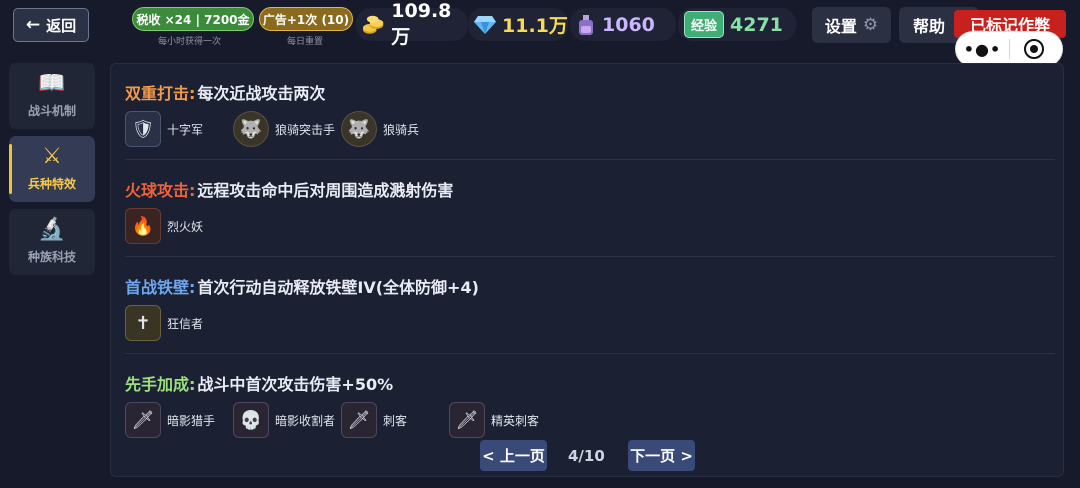  Describe the element at coordinates (51, 184) in the screenshot. I see `sidebar-item-label: 兵种特效` at that location.